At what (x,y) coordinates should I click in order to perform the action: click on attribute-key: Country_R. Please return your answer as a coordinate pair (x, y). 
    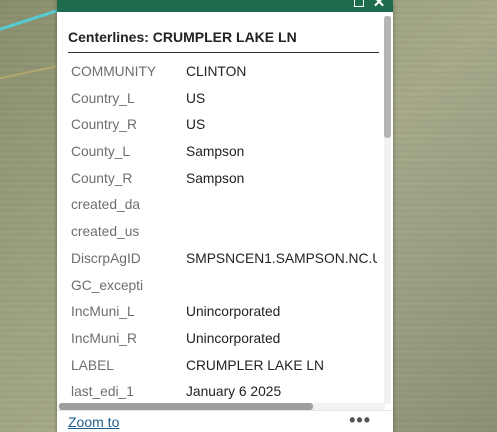
    Looking at the image, I should click on (104, 125).